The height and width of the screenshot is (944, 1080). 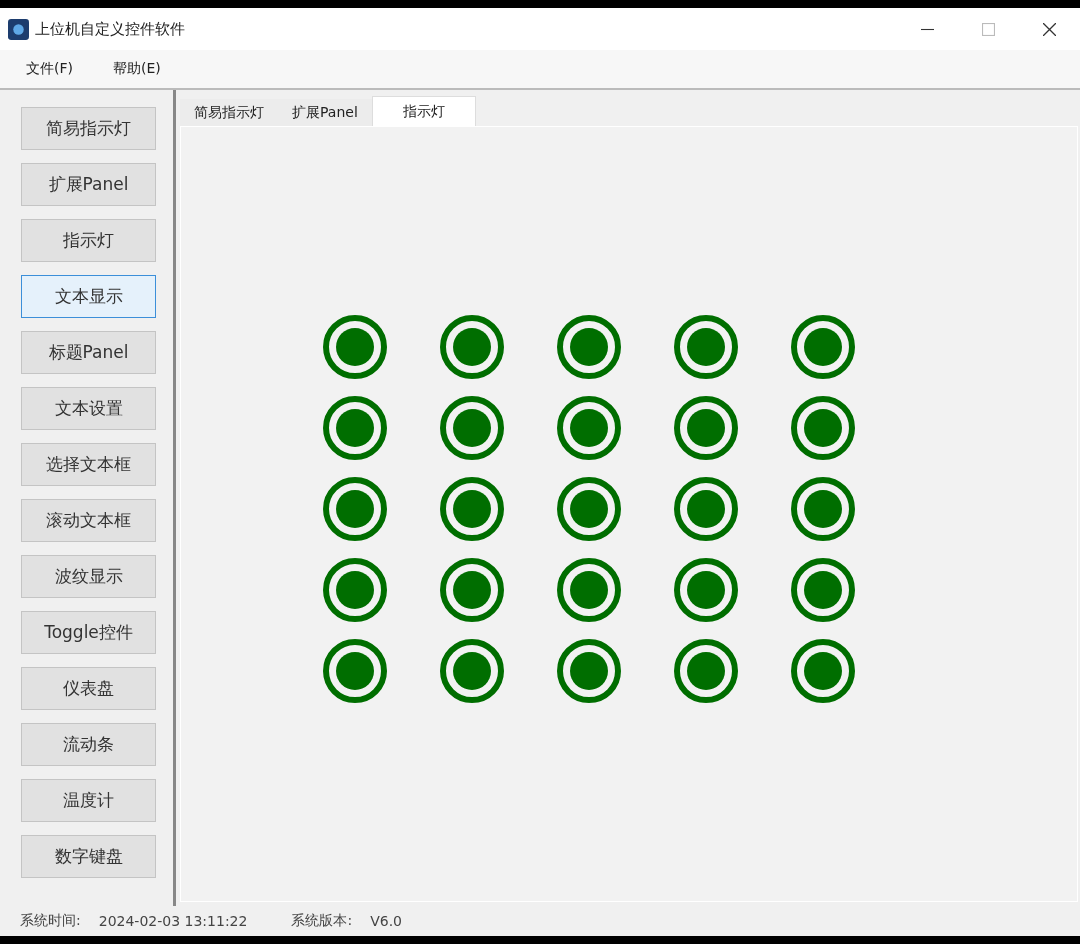 I want to click on tab: 扩展Panel, so click(x=325, y=113).